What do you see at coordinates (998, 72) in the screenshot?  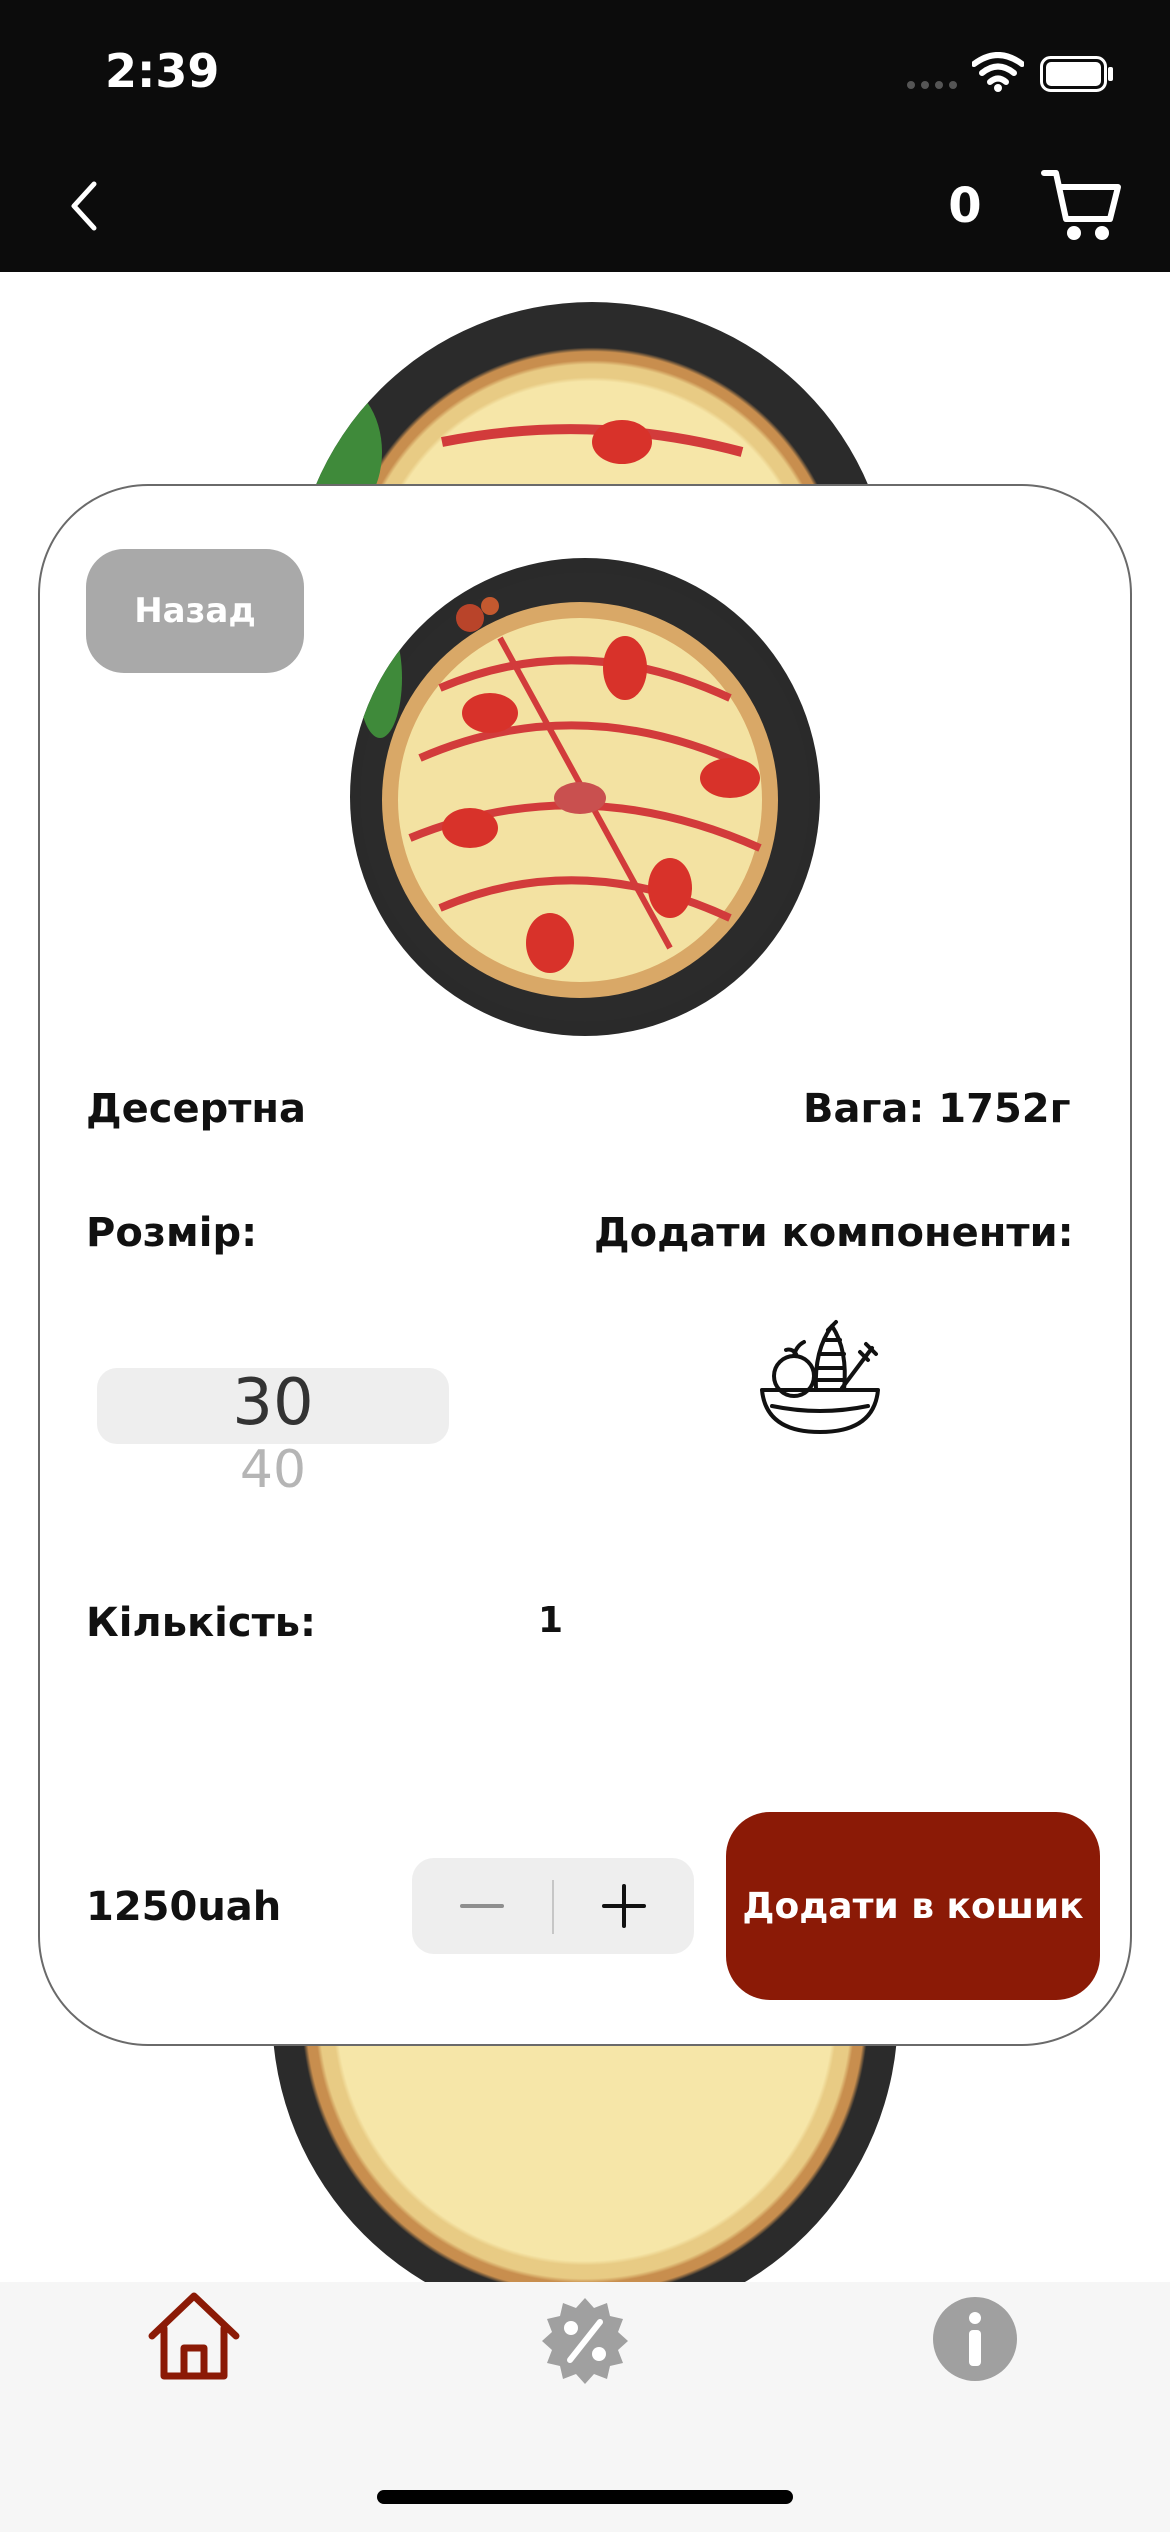 I see `wifi-icon` at bounding box center [998, 72].